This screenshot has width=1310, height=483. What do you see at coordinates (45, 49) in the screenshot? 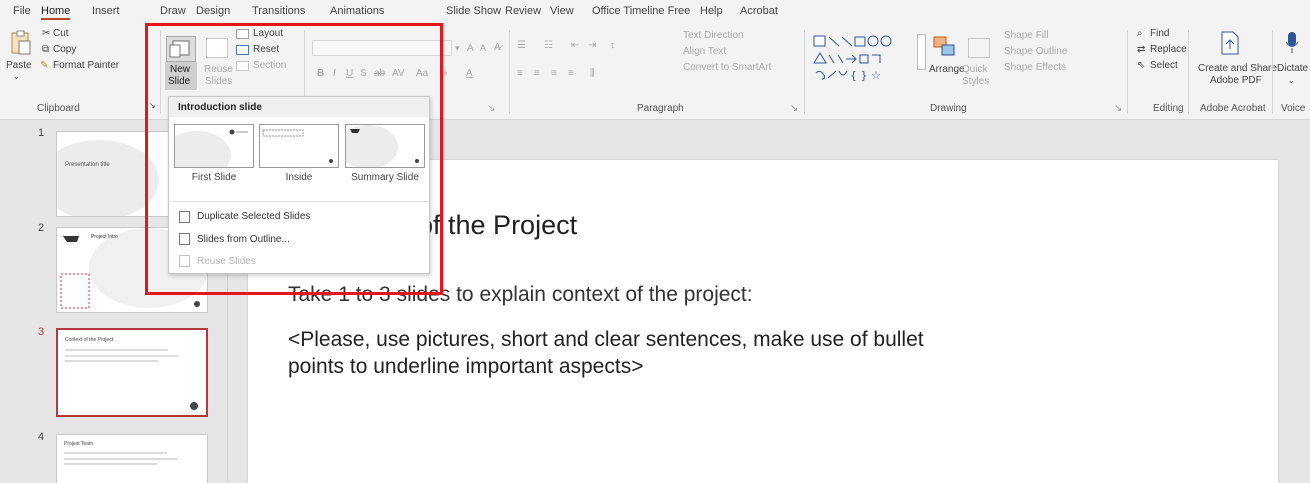
I see `copy-icon: ⧉` at bounding box center [45, 49].